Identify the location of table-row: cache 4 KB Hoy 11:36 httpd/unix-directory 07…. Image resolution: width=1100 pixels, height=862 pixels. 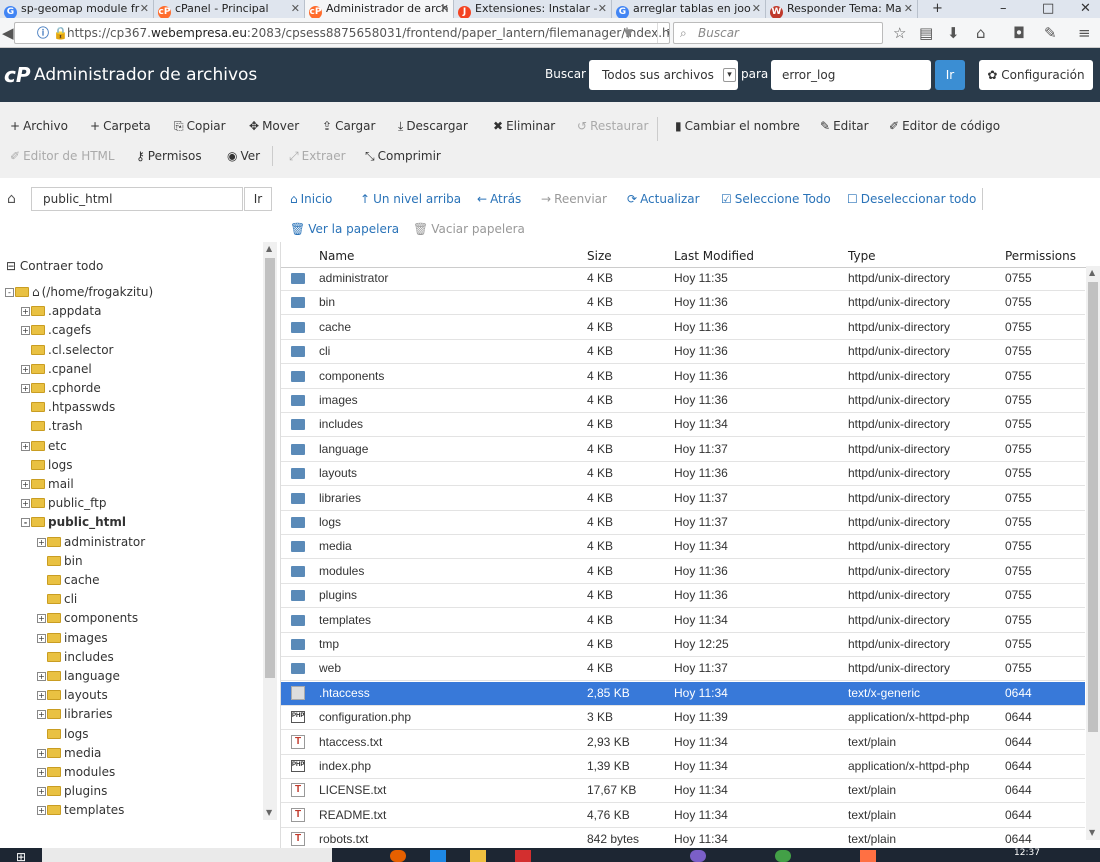
(683, 328).